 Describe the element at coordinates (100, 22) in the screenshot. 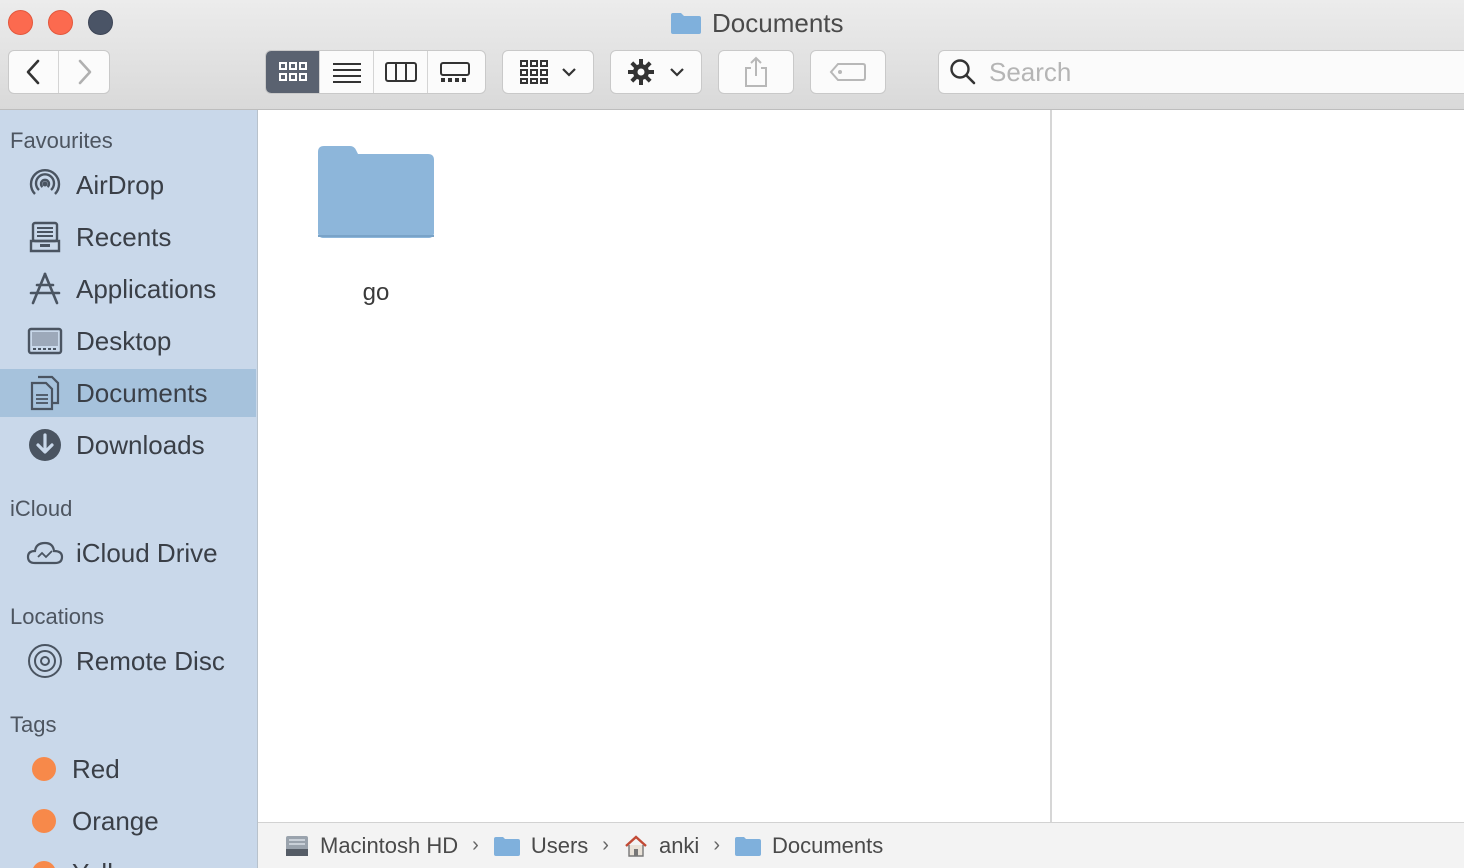

I see `zoom-button` at that location.